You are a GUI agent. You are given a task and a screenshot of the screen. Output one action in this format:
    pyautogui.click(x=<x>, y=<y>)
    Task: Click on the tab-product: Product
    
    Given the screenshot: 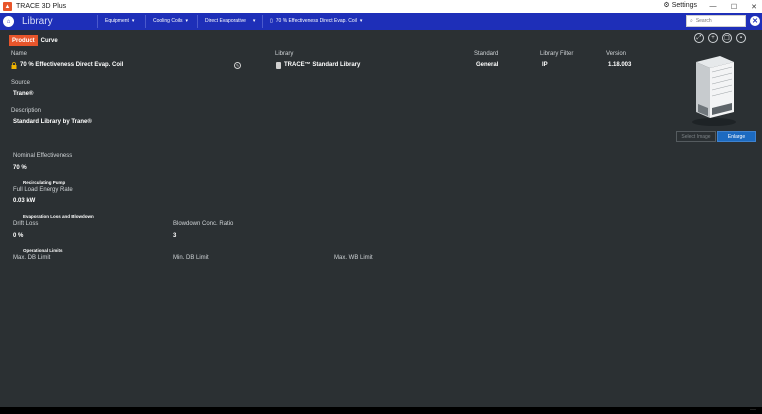 What is the action you would take?
    pyautogui.click(x=23, y=40)
    